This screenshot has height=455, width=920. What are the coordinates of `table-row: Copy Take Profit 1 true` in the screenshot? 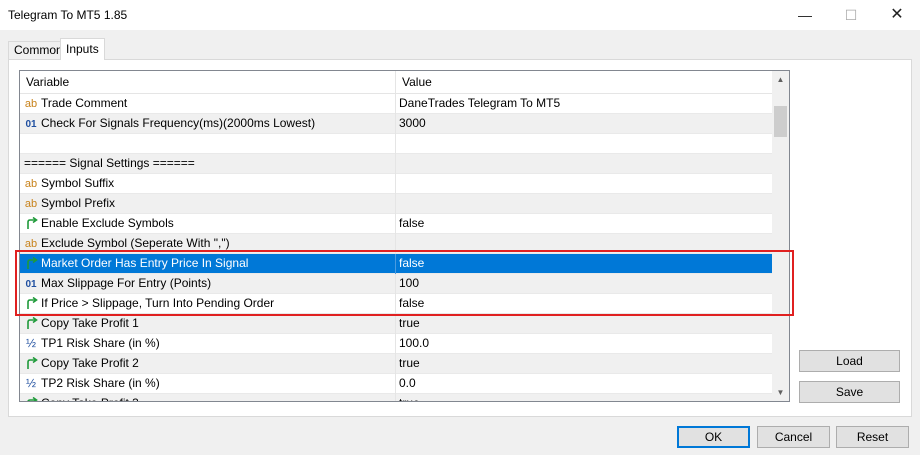 It's located at (396, 324).